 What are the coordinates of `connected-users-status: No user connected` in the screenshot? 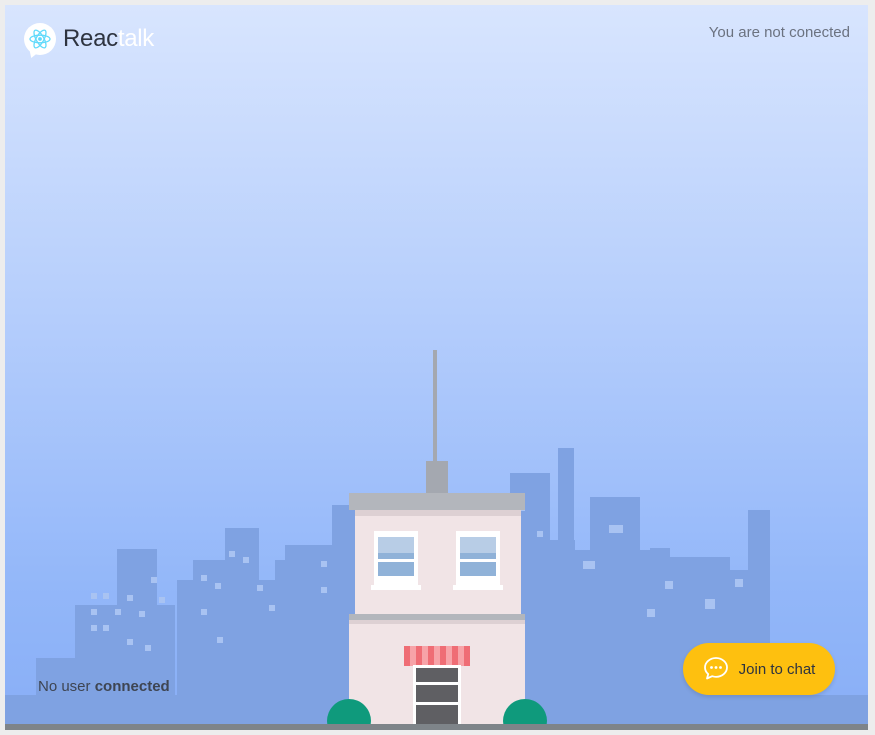 It's located at (104, 686).